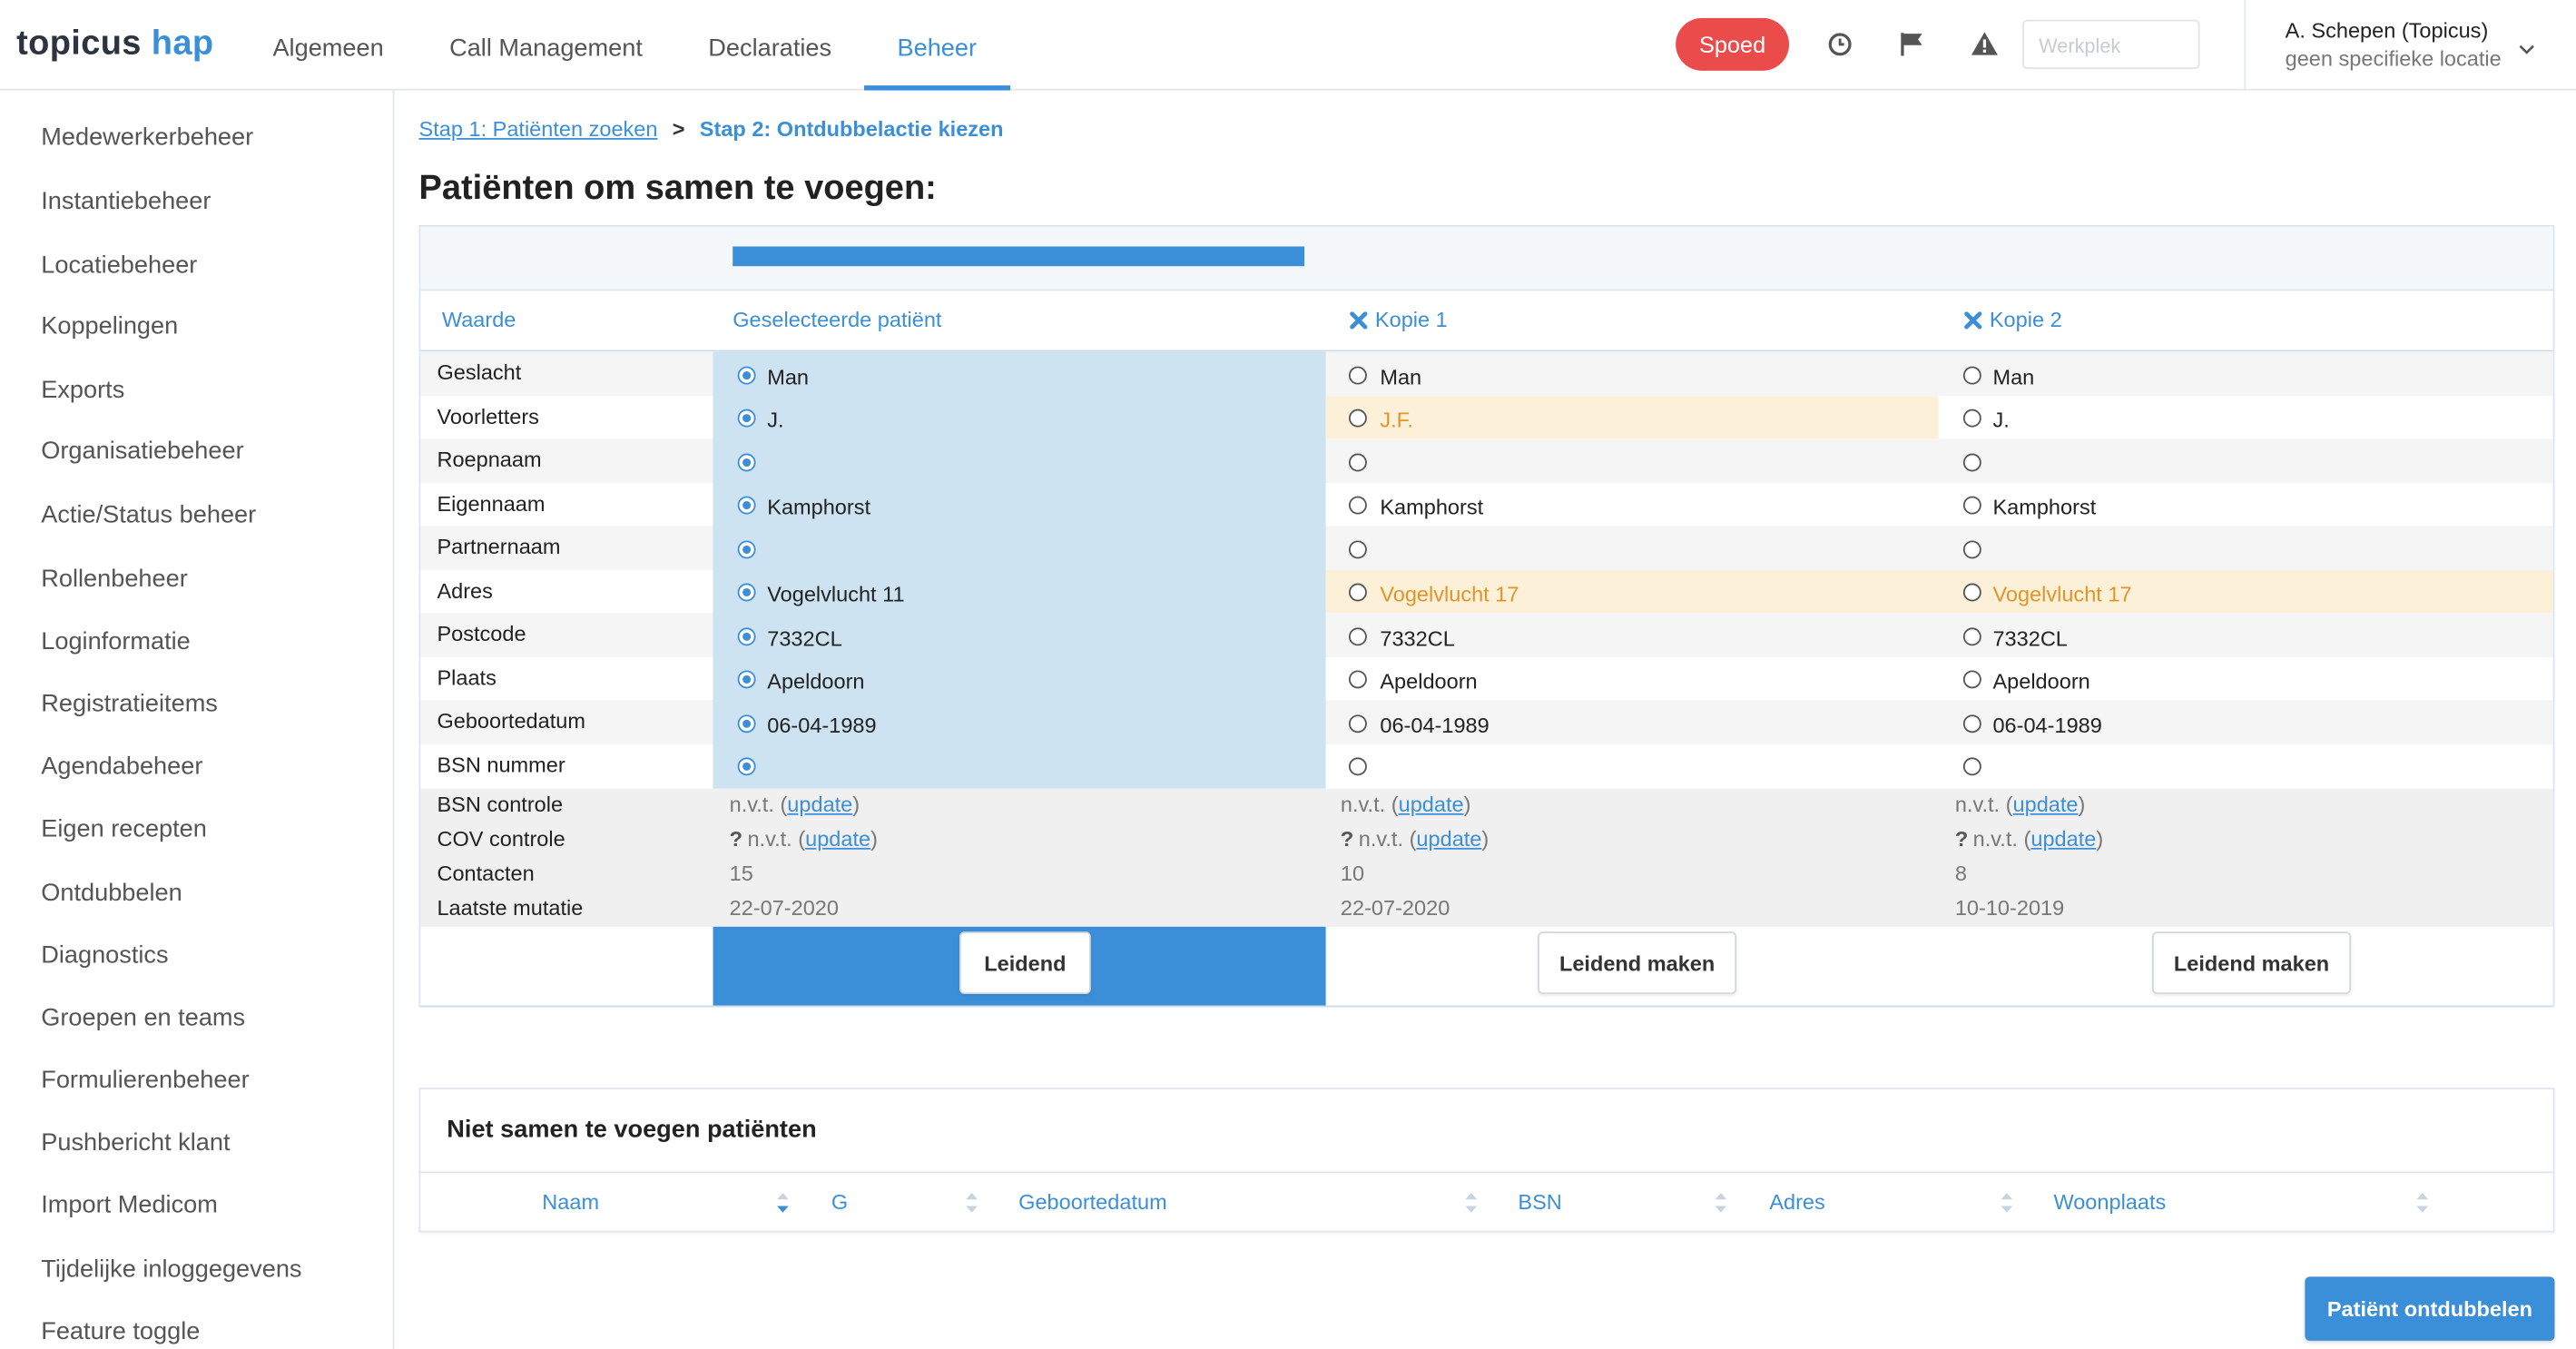  What do you see at coordinates (129, 1205) in the screenshot?
I see `sidebar-item-import-medicom: Import Medicom` at bounding box center [129, 1205].